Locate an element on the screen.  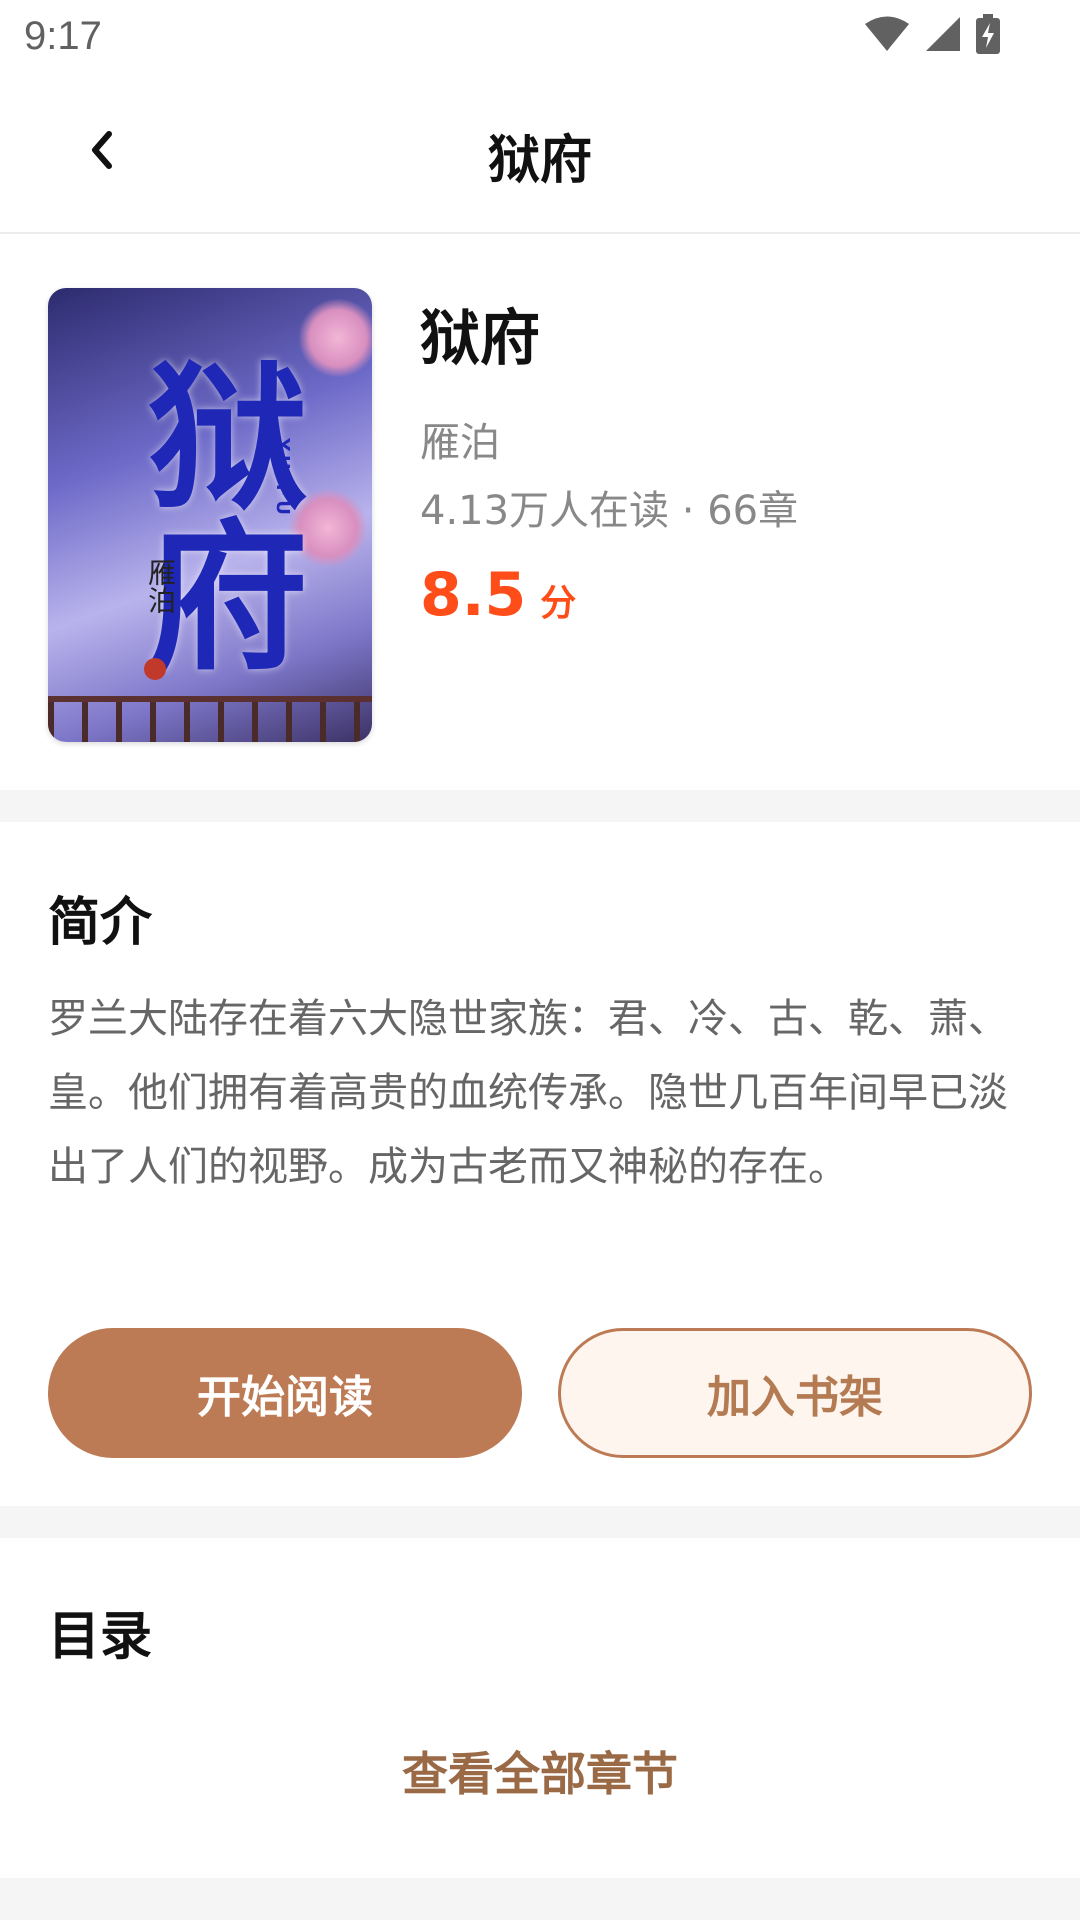
add-to-shelf-button: 加入书架 is located at coordinates (795, 1393).